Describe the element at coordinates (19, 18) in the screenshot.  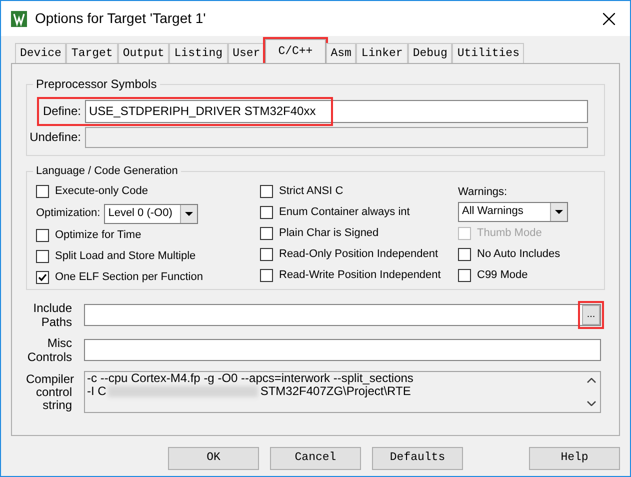
I see `app-icon` at that location.